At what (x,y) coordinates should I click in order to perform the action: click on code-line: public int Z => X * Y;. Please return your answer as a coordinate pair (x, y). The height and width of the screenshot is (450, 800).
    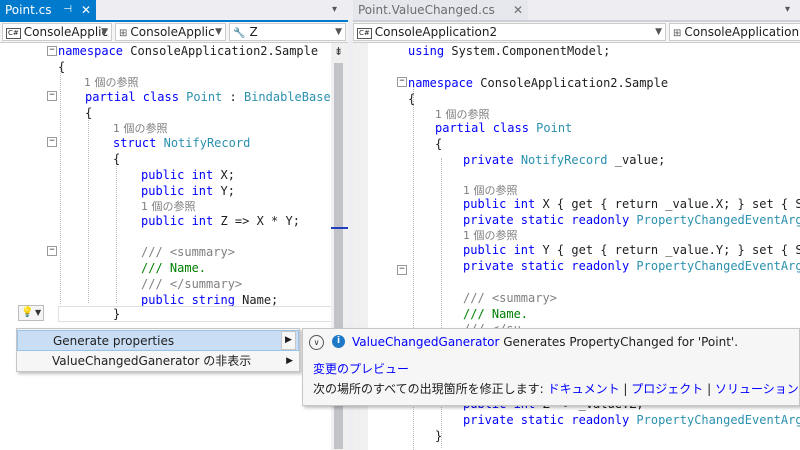
    Looking at the image, I should click on (220, 221).